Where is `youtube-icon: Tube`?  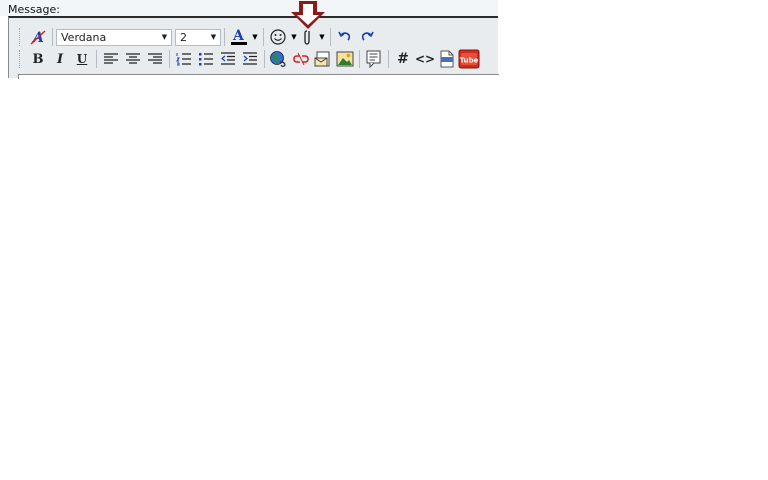 youtube-icon: Tube is located at coordinates (469, 59).